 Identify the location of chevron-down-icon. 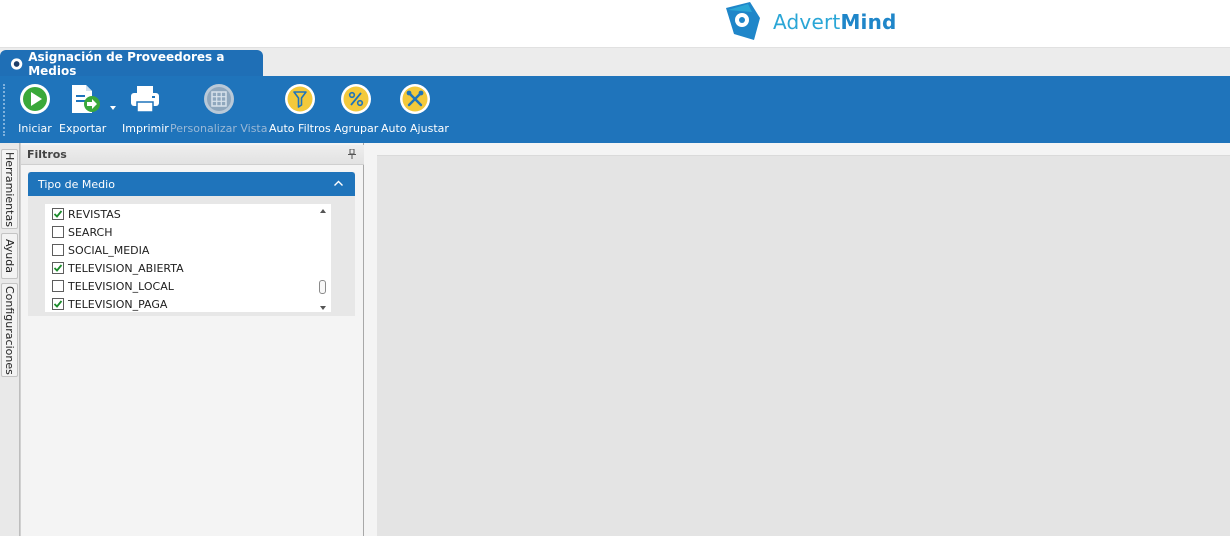
(113, 108).